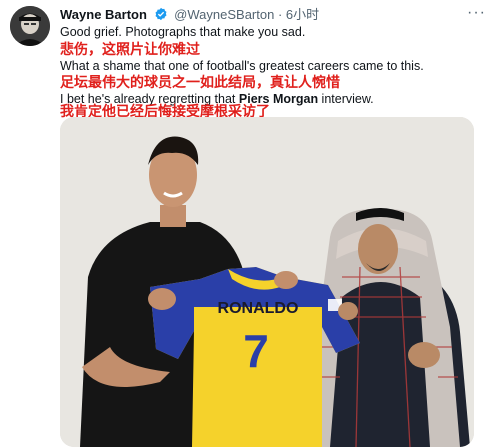 The width and height of the screenshot is (500, 447). I want to click on tweet-header: Wayne Barton @WayneSBarton · 6小时, so click(270, 15).